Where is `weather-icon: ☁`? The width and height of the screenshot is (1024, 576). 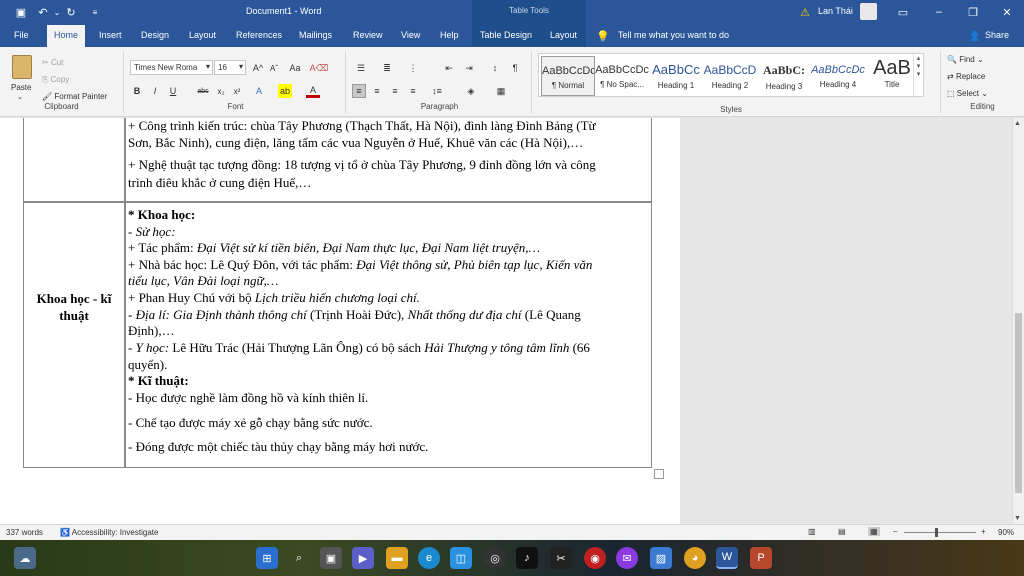 weather-icon: ☁ is located at coordinates (25, 558).